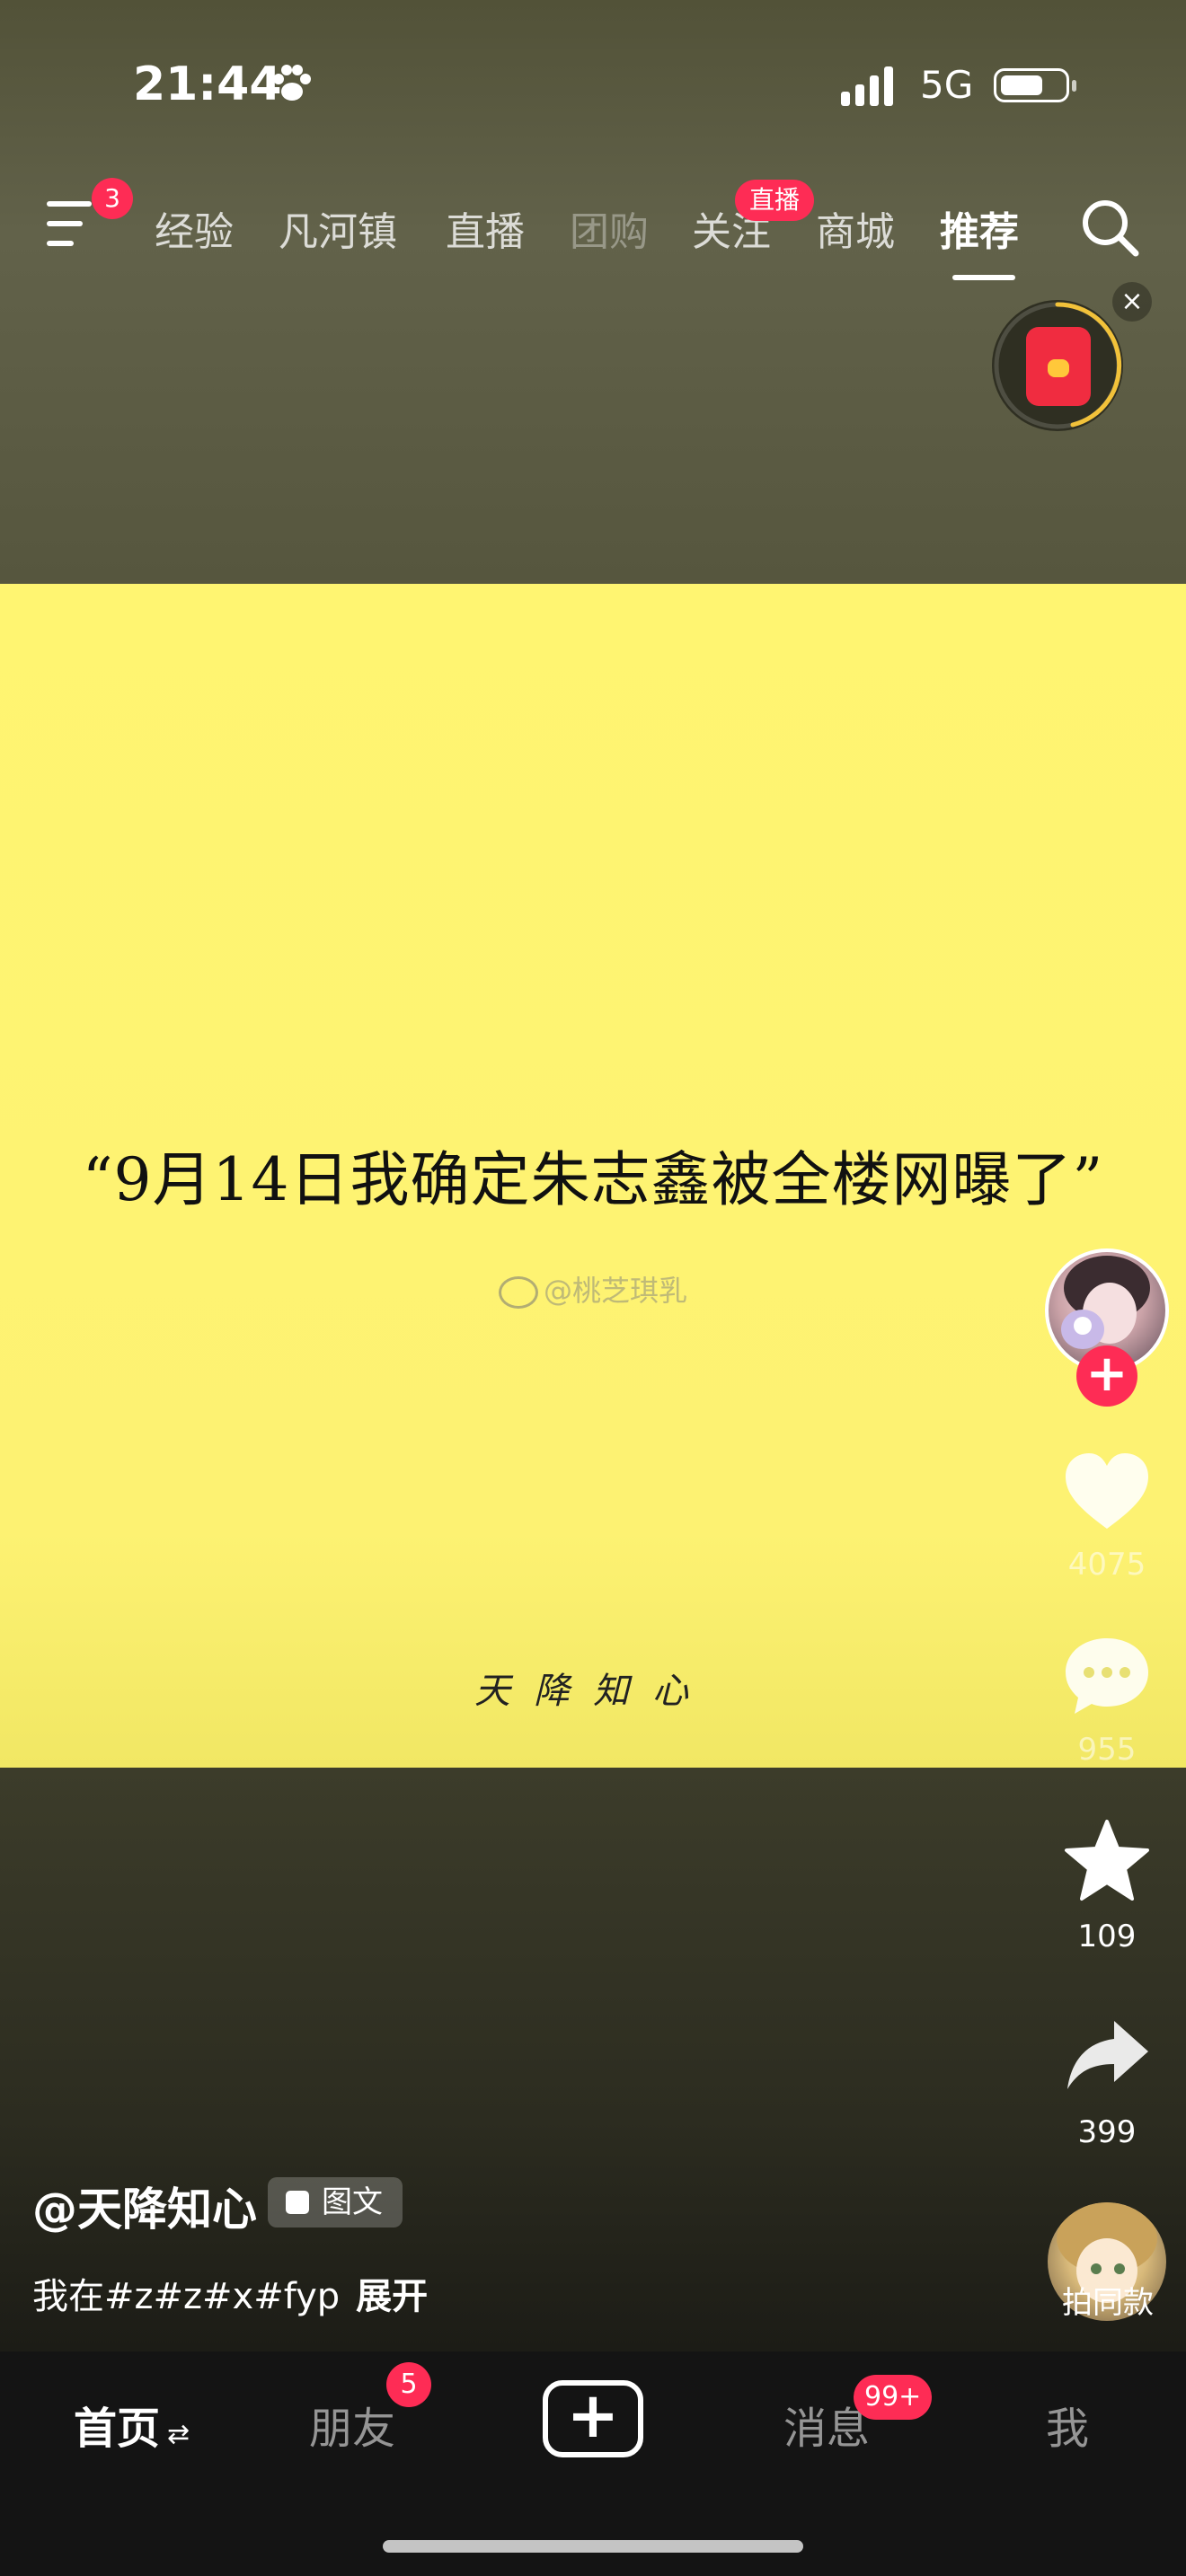  What do you see at coordinates (615, 1291) in the screenshot?
I see `watermark-text: @桃芝琪乳` at bounding box center [615, 1291].